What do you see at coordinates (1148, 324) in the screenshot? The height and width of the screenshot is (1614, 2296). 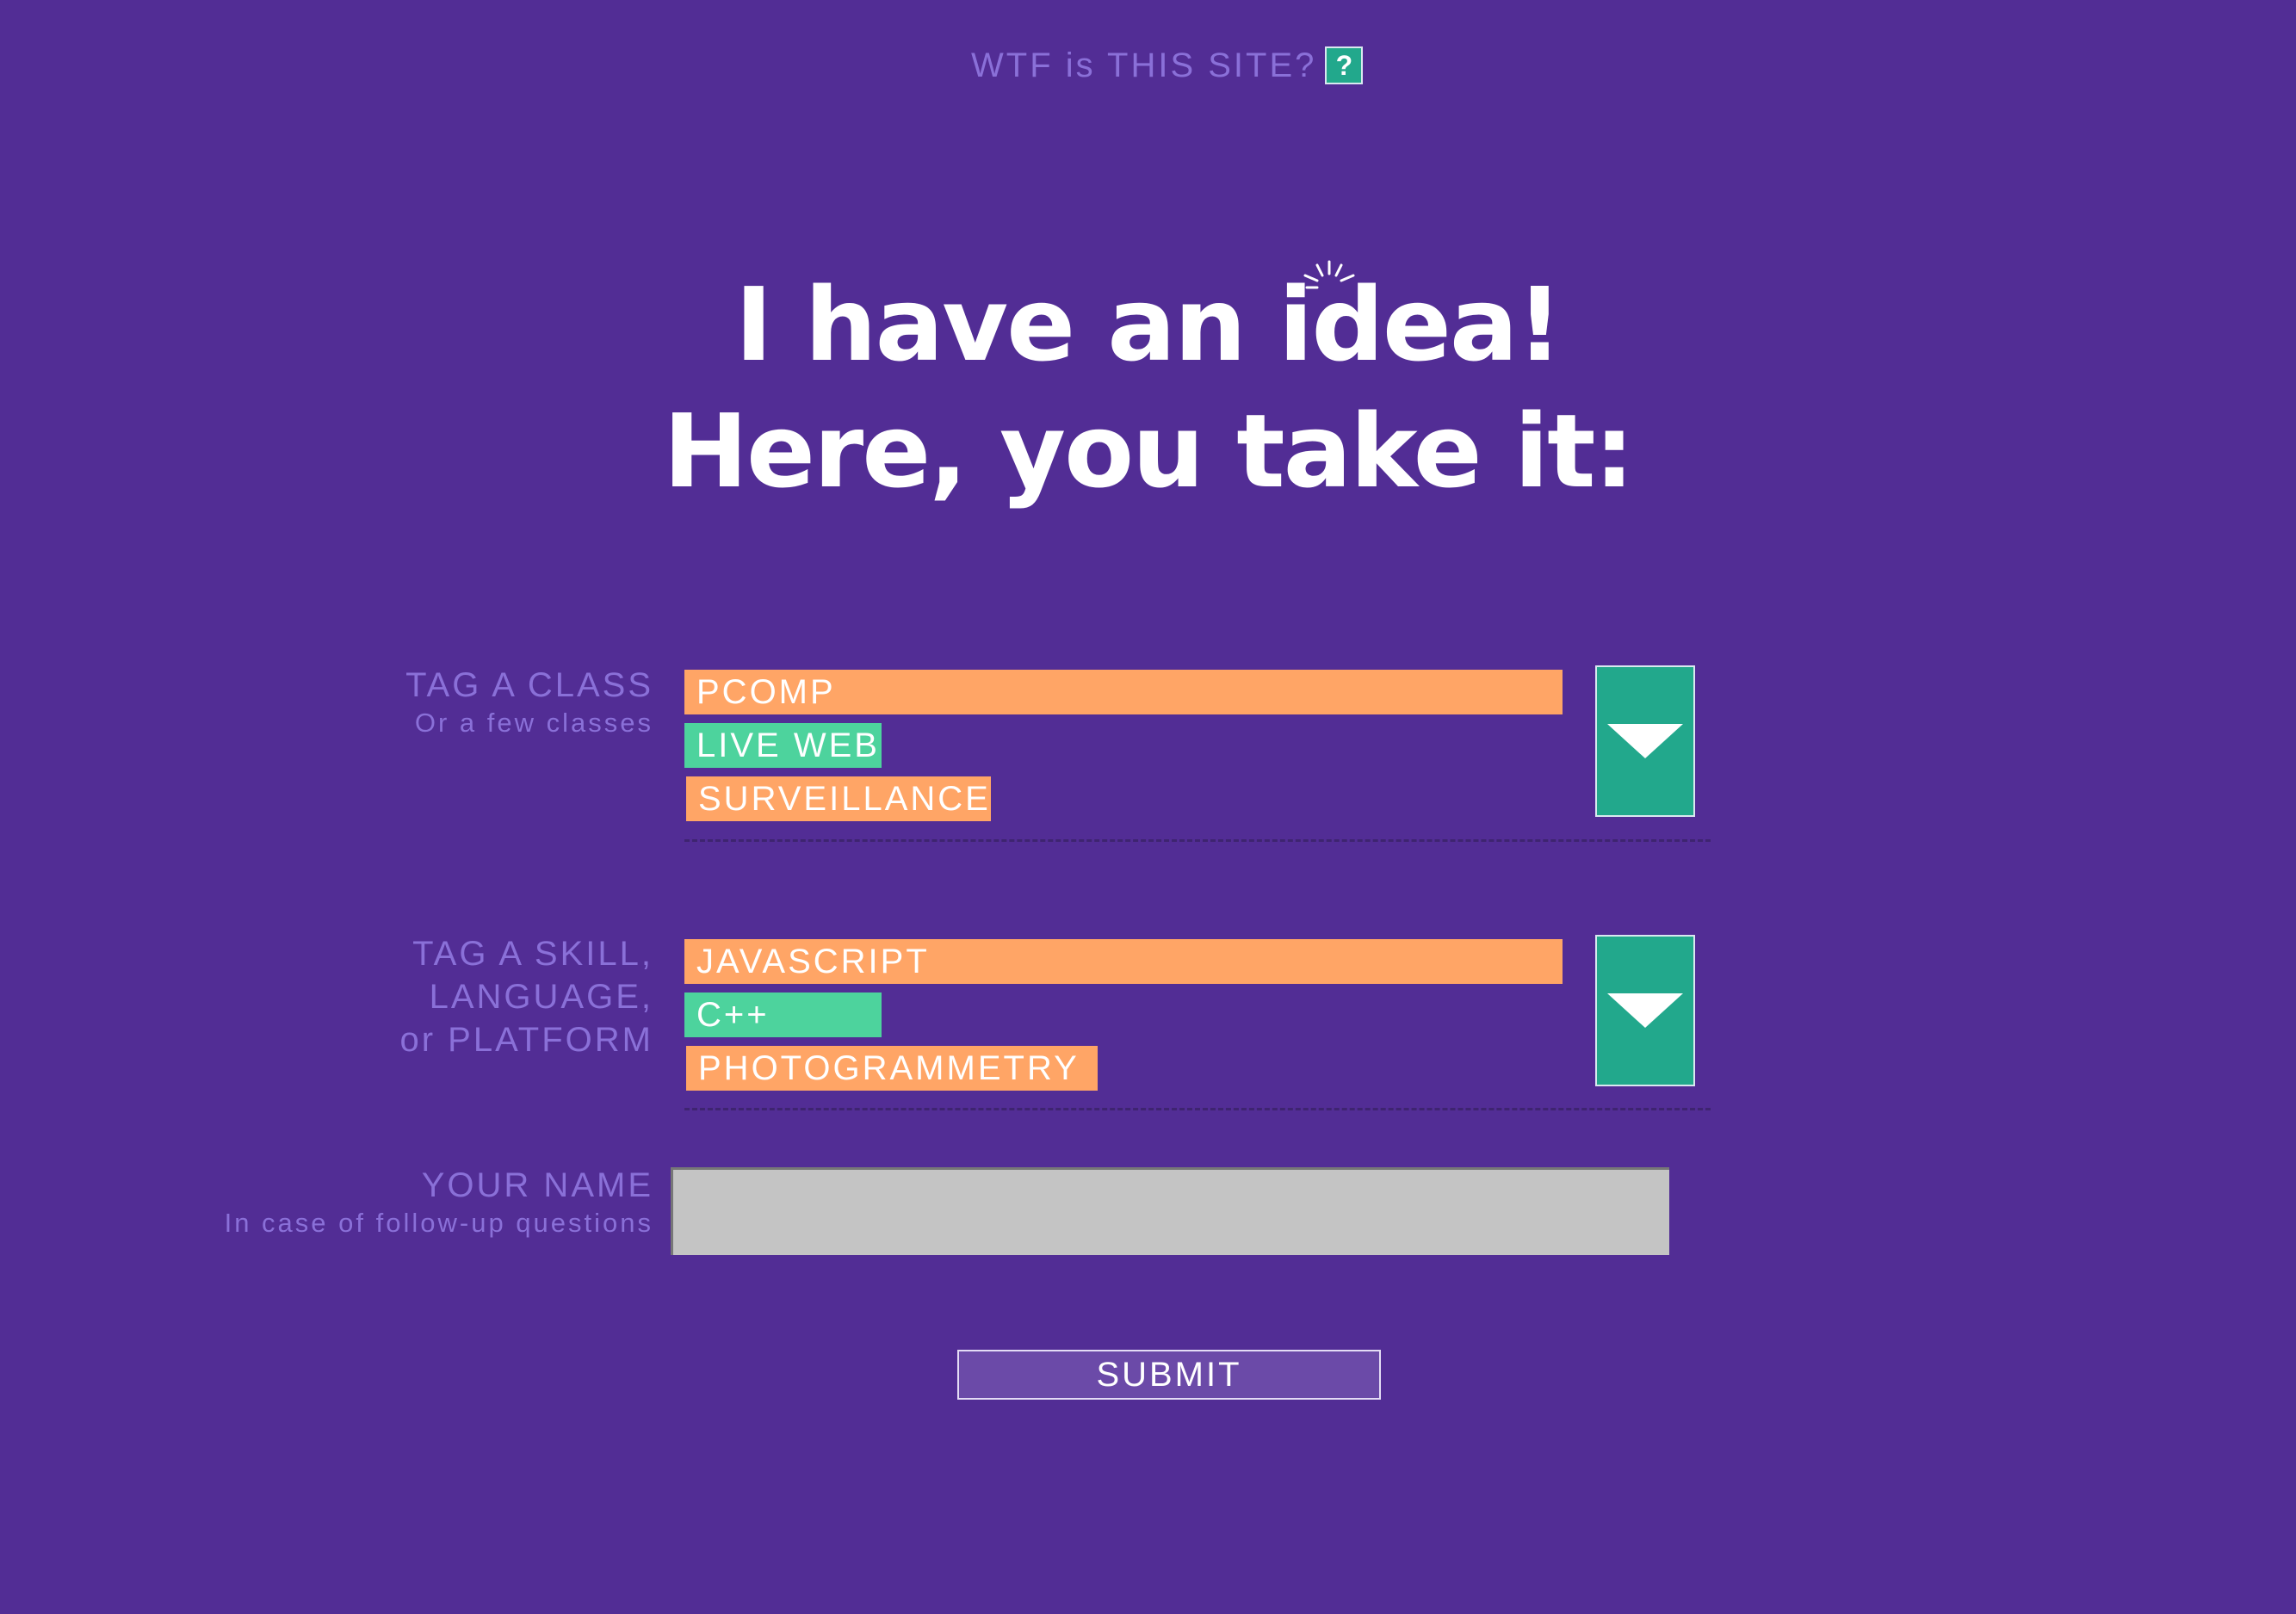 I see `headline-line-1: I have an idea!` at bounding box center [1148, 324].